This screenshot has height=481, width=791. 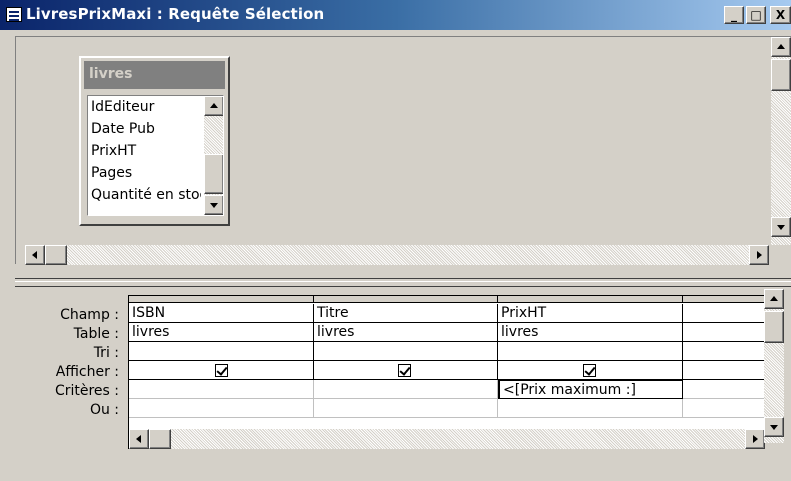 I want to click on cell-field: ISBN, so click(x=221, y=313).